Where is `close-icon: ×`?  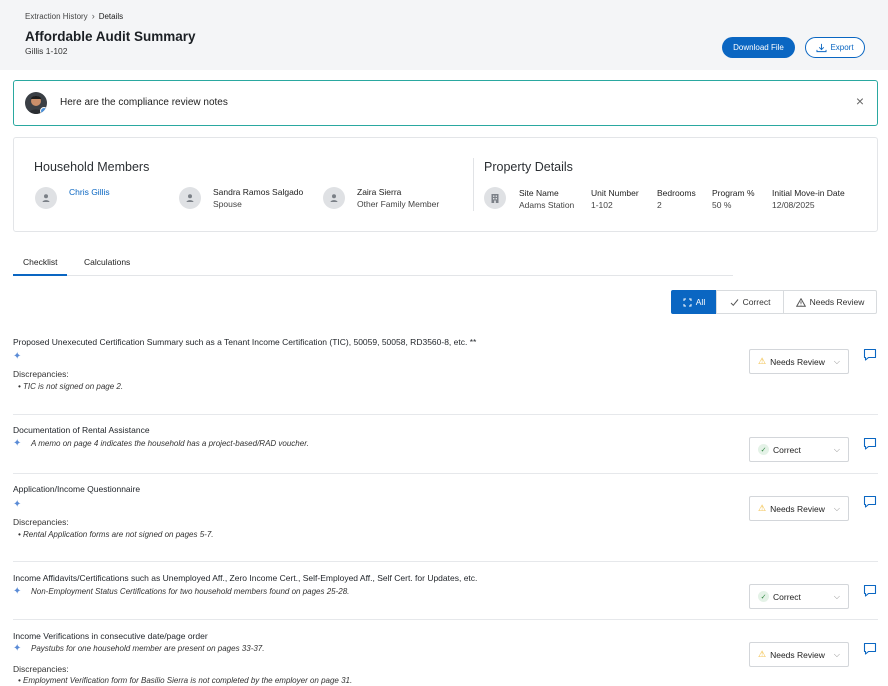 close-icon: × is located at coordinates (860, 101).